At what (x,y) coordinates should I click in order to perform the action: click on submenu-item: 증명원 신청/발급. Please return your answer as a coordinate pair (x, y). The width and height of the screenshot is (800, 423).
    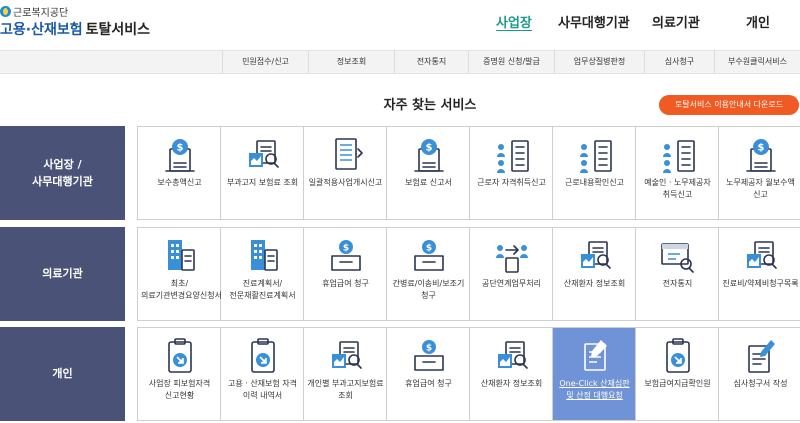
    Looking at the image, I should click on (511, 62).